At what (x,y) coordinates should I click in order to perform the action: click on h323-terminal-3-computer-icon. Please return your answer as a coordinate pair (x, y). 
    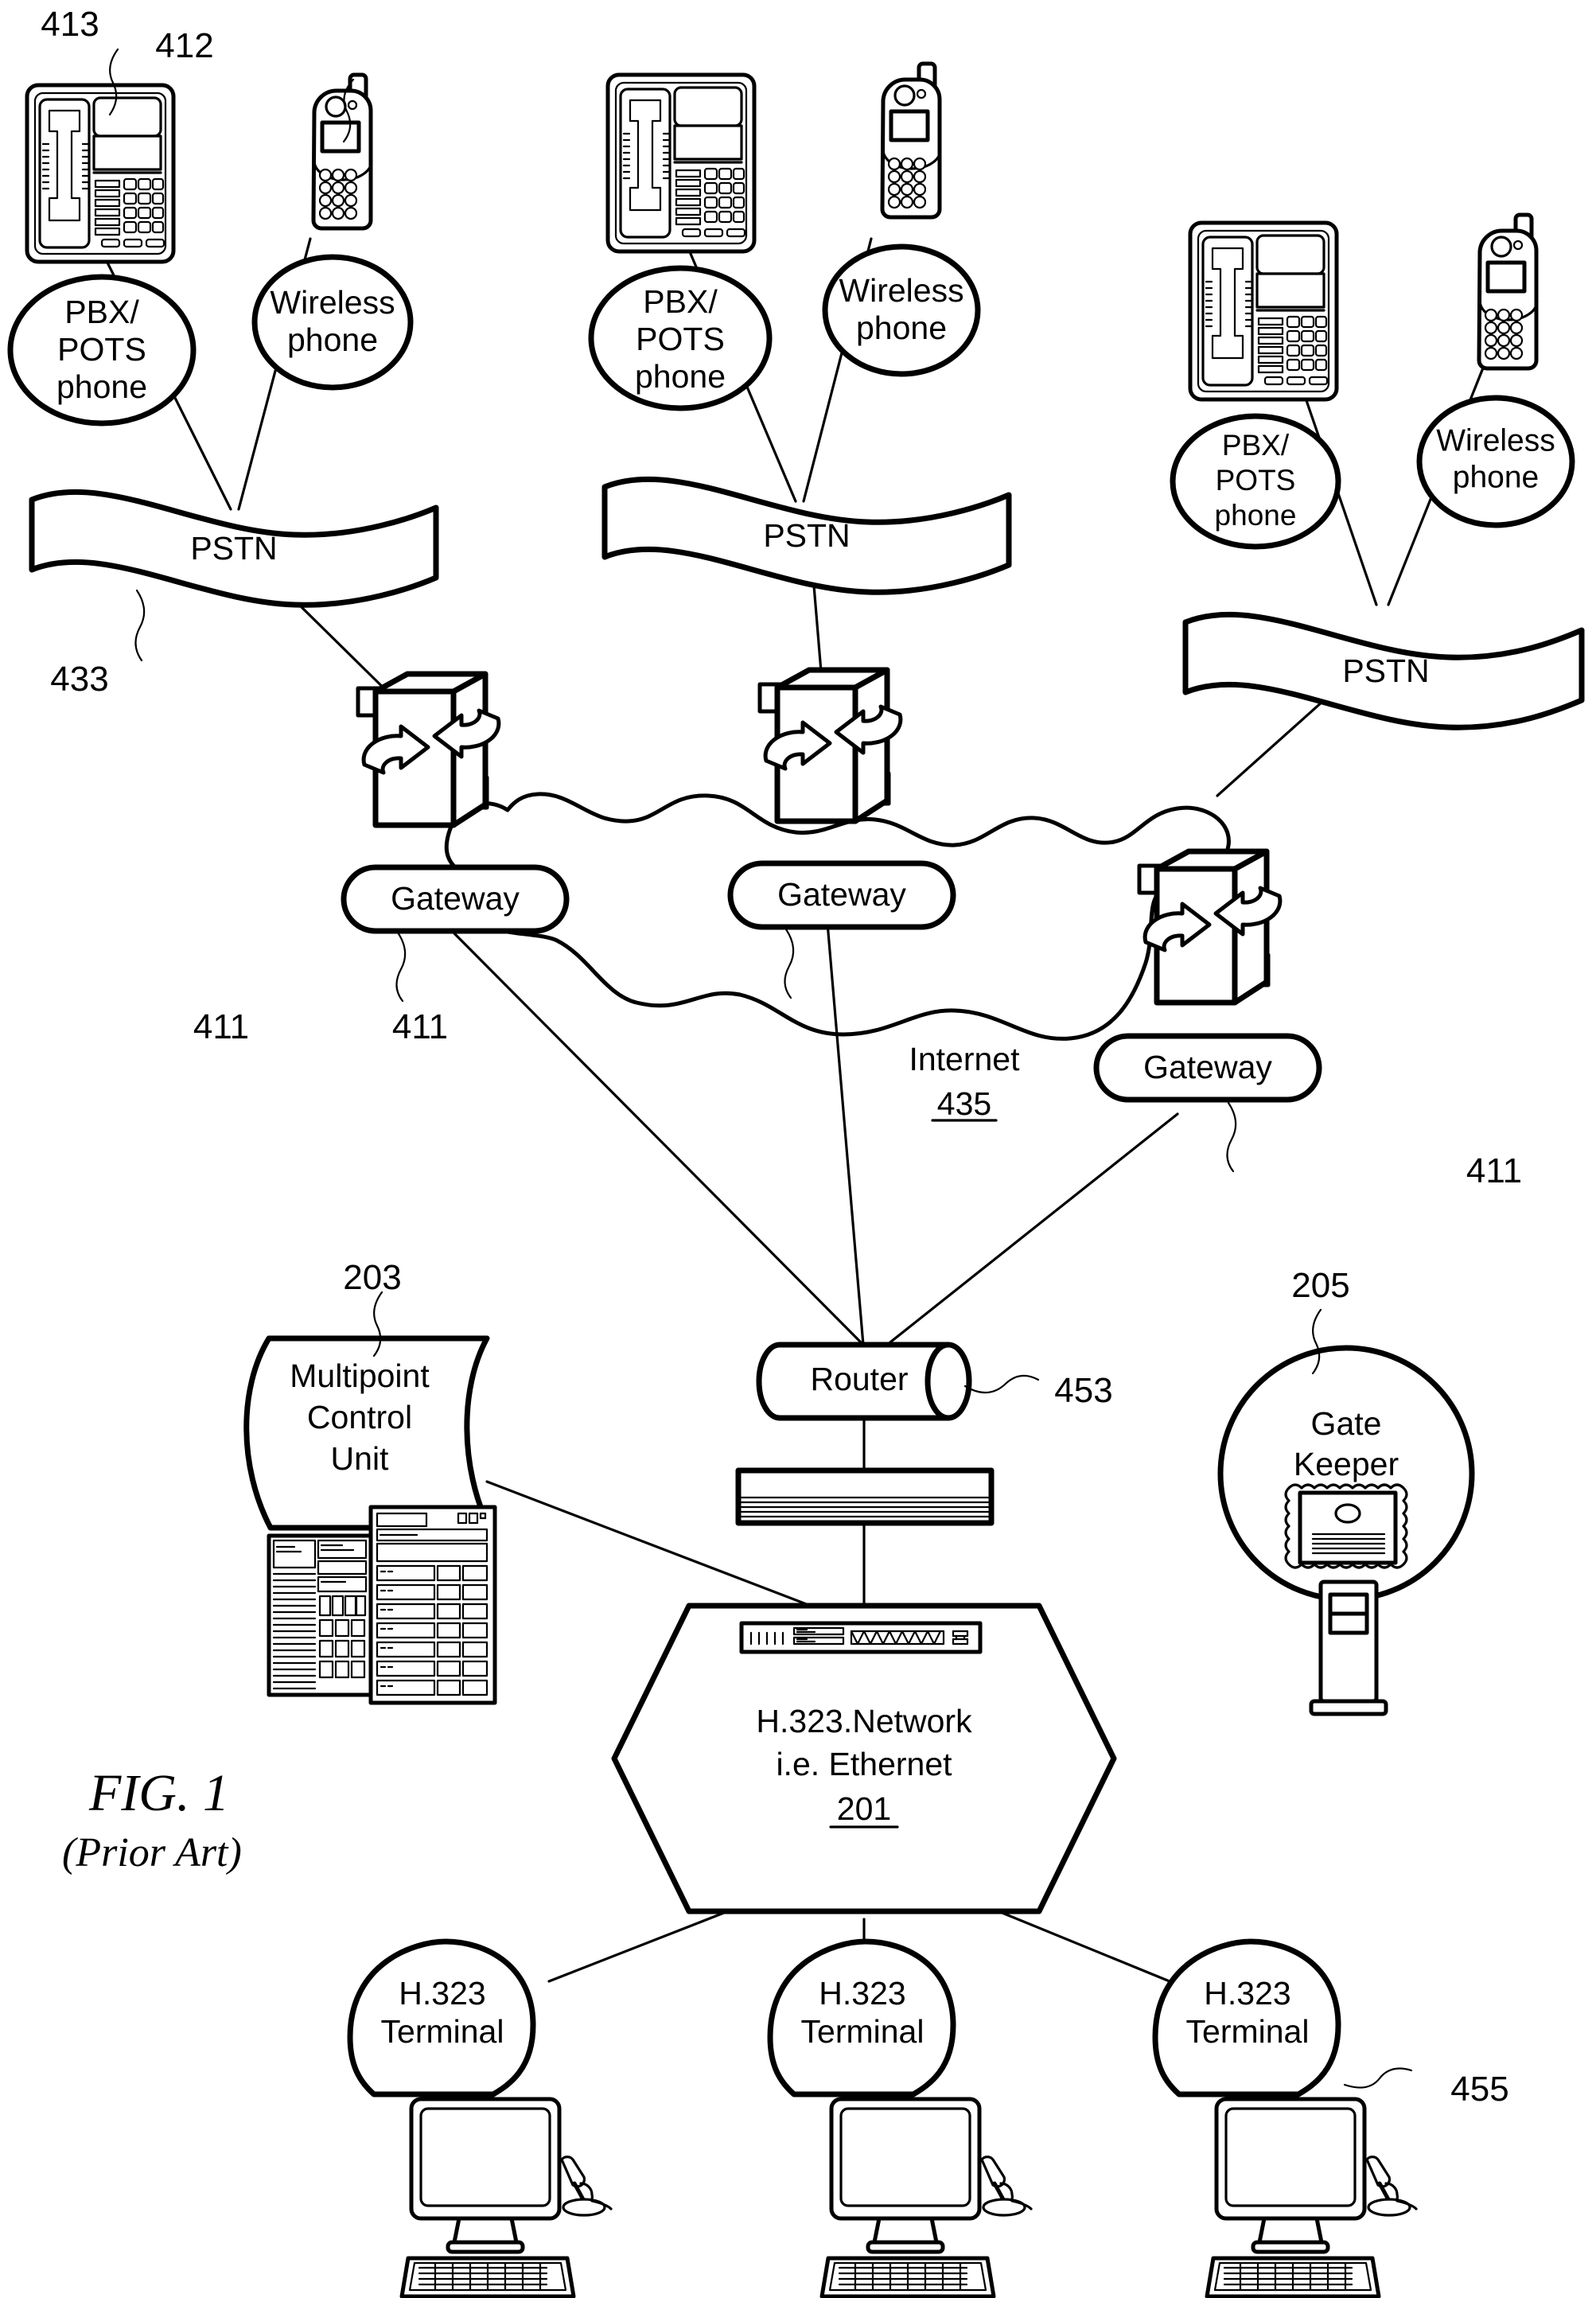
    Looking at the image, I should click on (1293, 2197).